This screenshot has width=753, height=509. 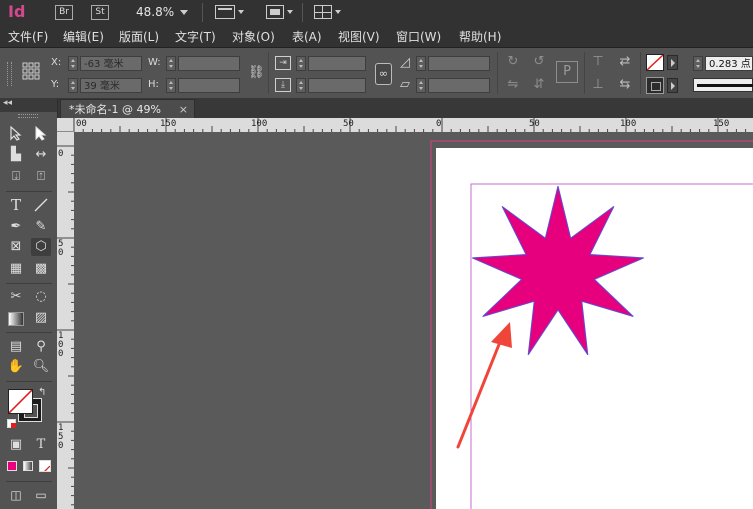 I want to click on menu-window: 窗口(W), so click(x=418, y=36).